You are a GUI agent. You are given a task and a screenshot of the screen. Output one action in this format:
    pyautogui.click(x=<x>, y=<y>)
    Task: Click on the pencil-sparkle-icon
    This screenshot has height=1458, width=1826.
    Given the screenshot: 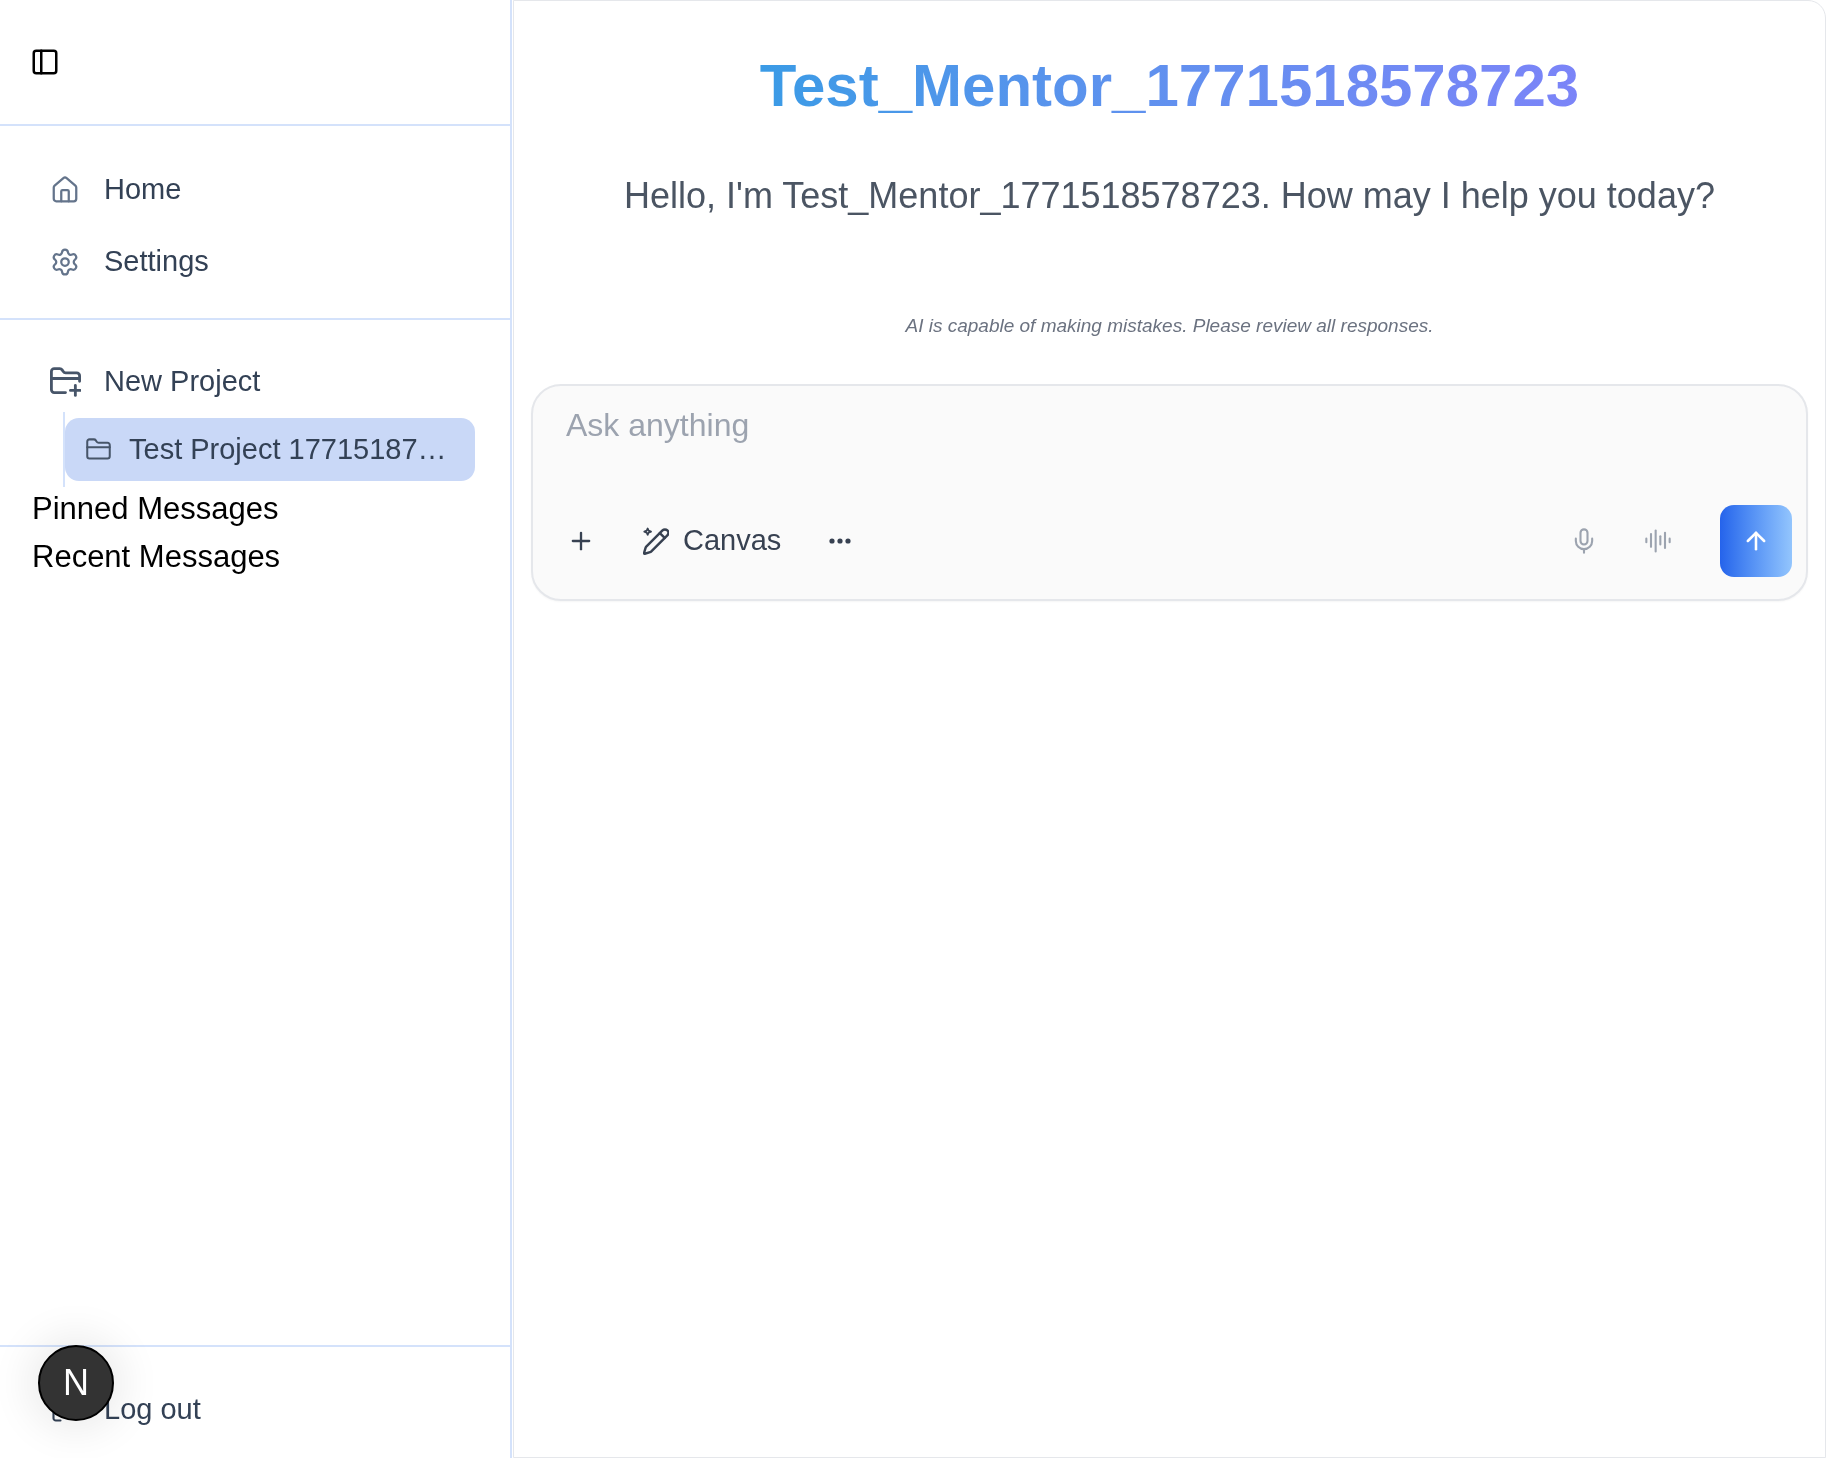 What is the action you would take?
    pyautogui.click(x=656, y=541)
    